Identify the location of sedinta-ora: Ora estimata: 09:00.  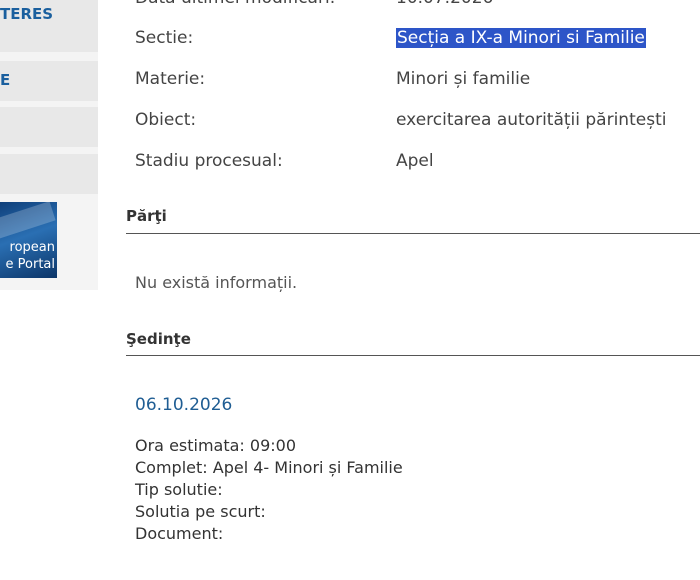
(216, 445).